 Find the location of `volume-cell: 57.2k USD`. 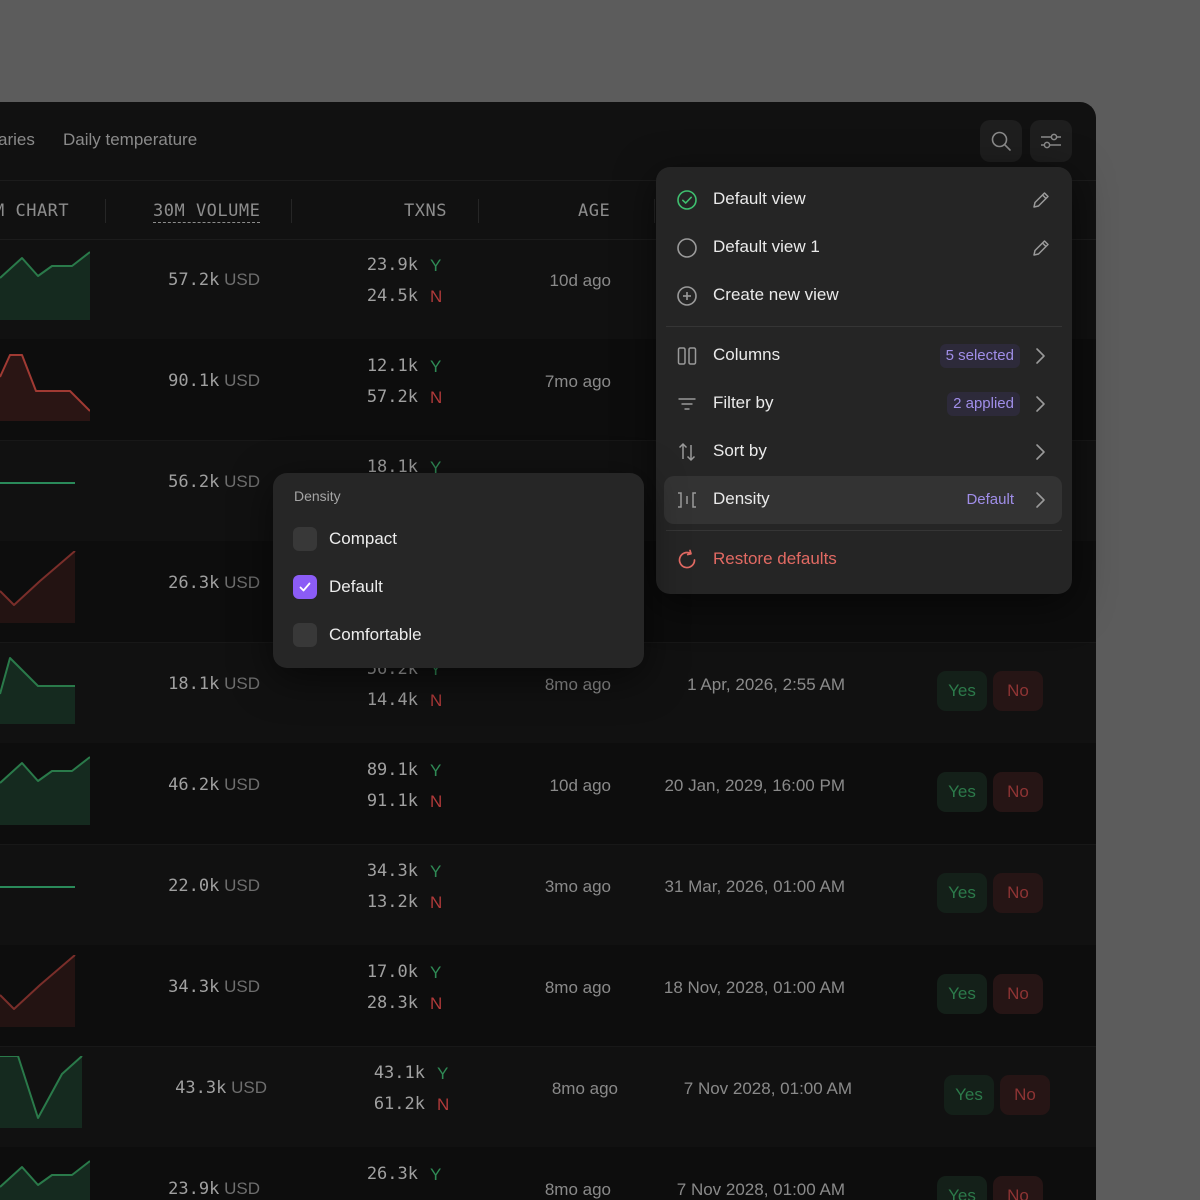

volume-cell: 57.2k USD is located at coordinates (190, 280).